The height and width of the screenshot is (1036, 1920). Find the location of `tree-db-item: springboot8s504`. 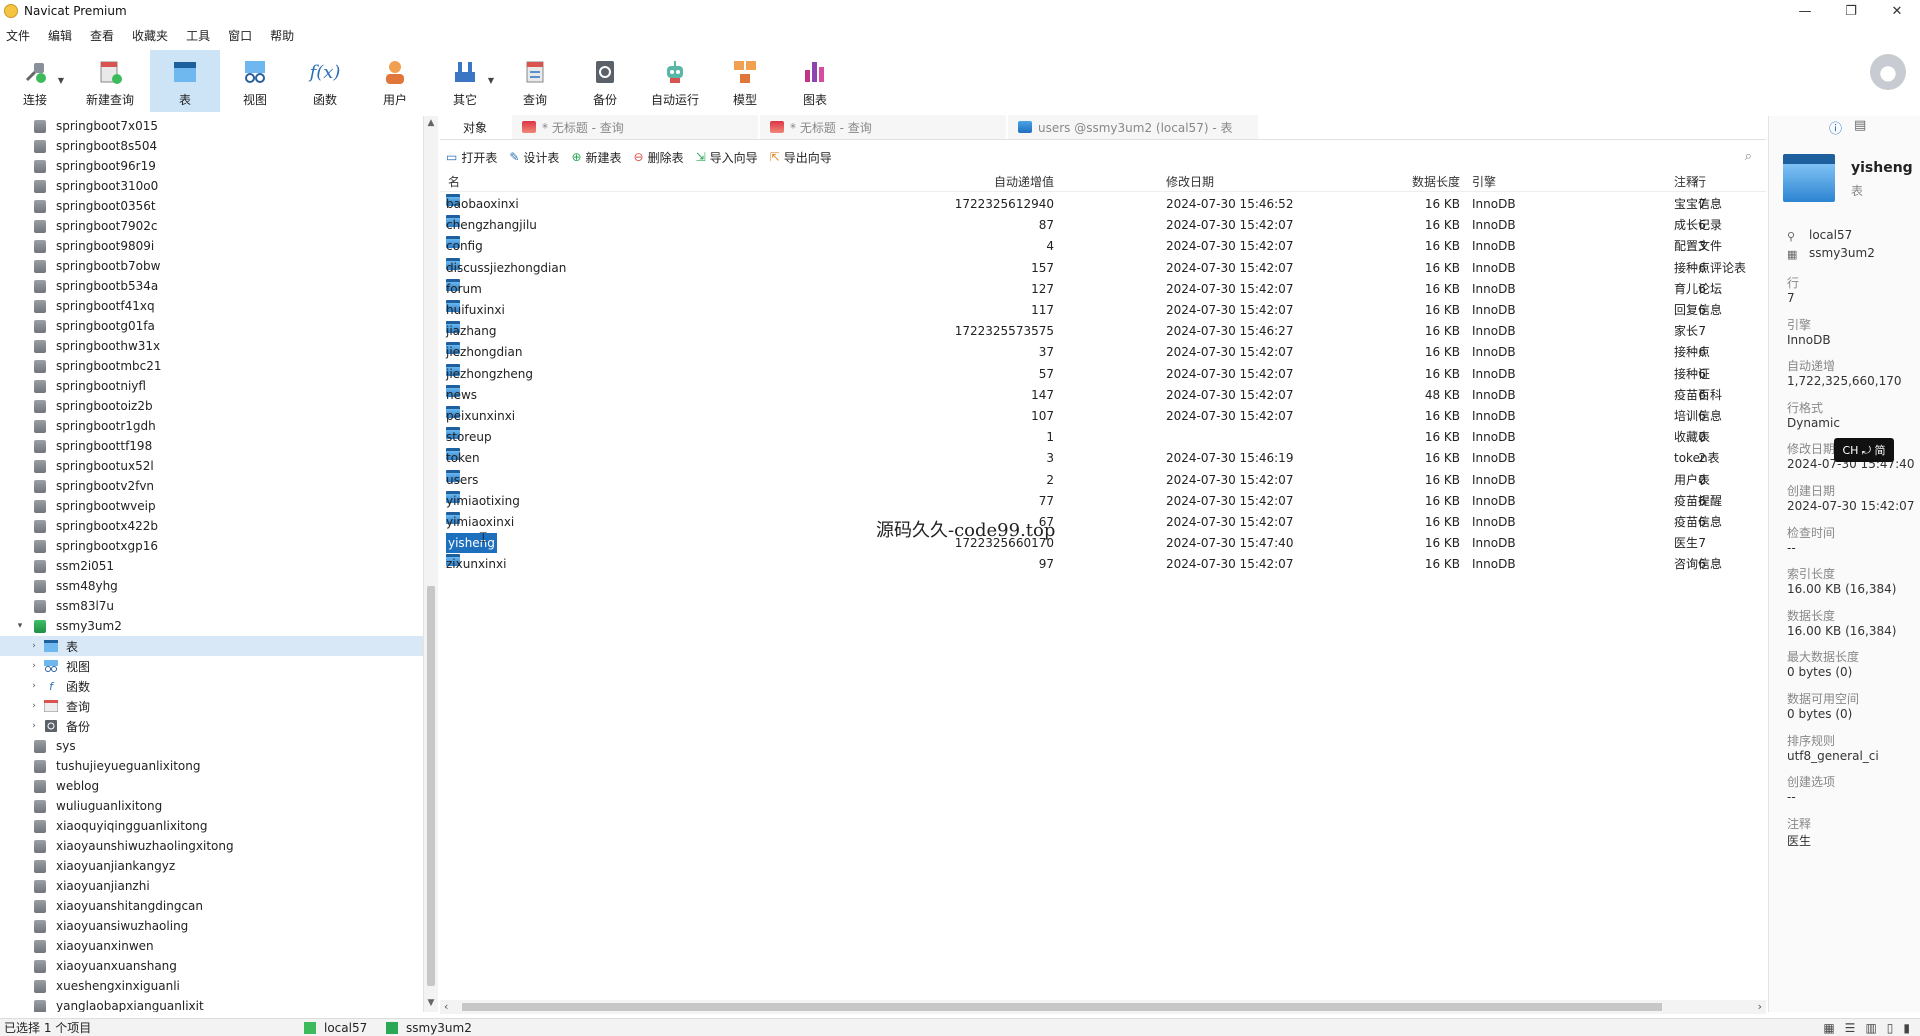

tree-db-item: springboot8s504 is located at coordinates (211, 146).